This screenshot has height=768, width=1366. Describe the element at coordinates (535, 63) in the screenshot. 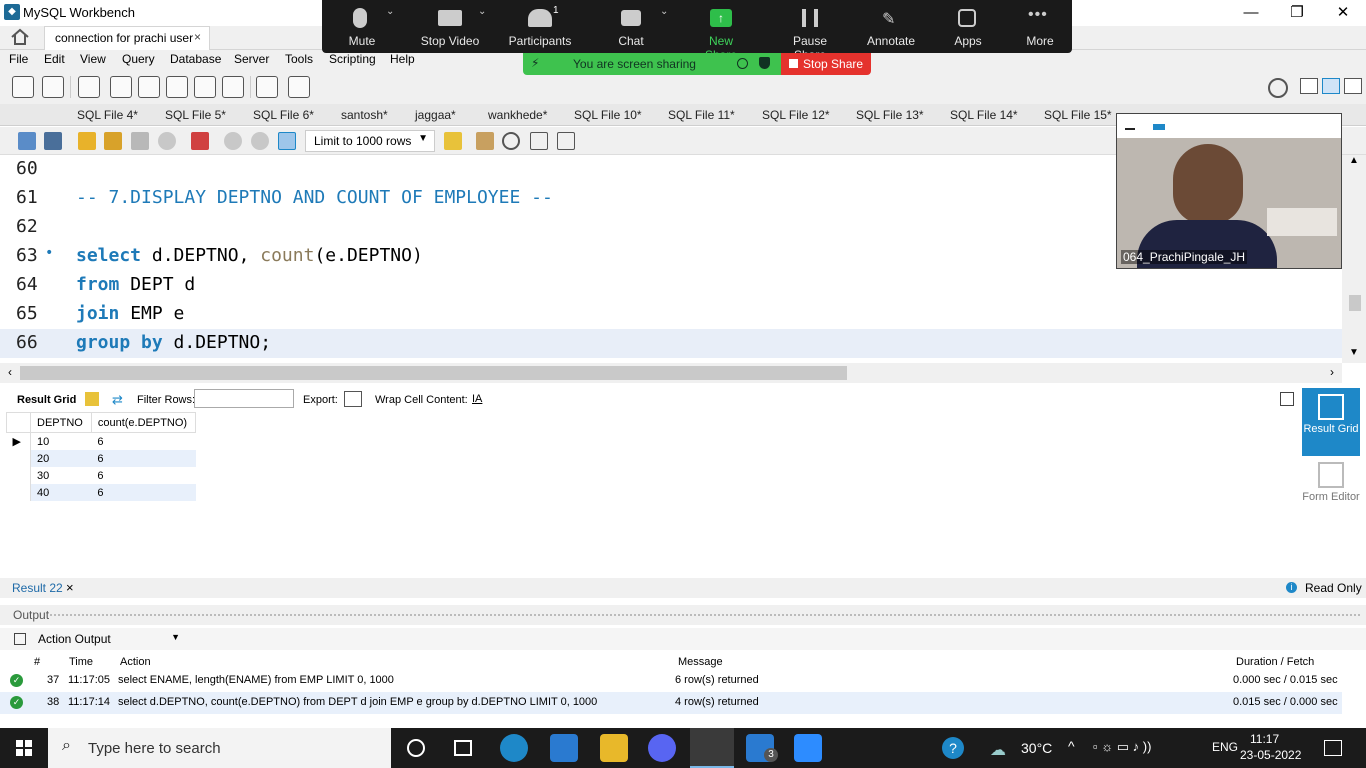

I see `pin-icon: ⚡` at that location.